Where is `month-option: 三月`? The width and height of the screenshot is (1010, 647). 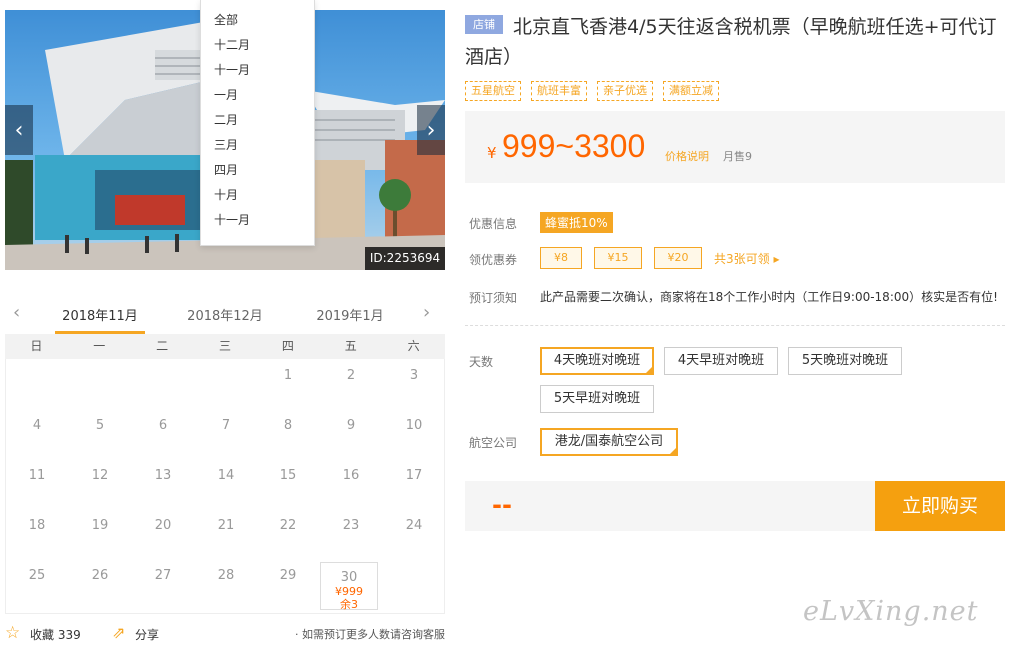
month-option: 三月 is located at coordinates (257, 145).